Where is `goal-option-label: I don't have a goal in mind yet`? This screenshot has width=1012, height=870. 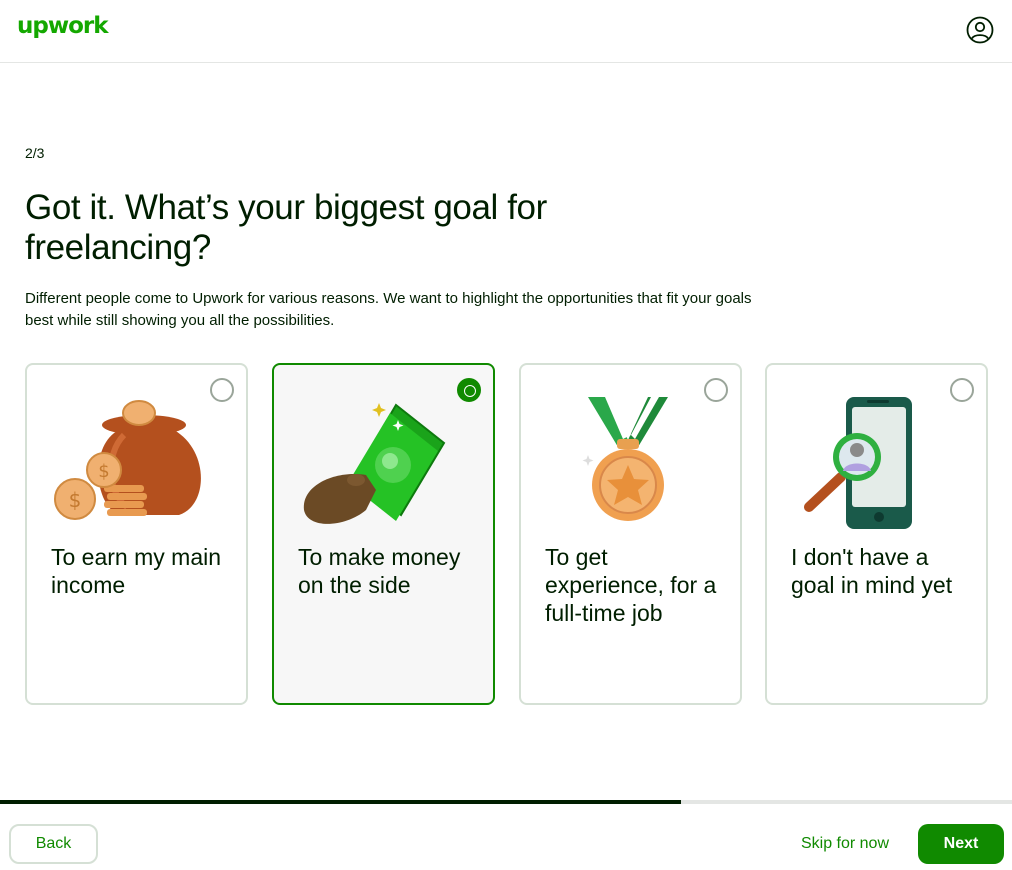 goal-option-label: I don't have a goal in mind yet is located at coordinates (872, 571).